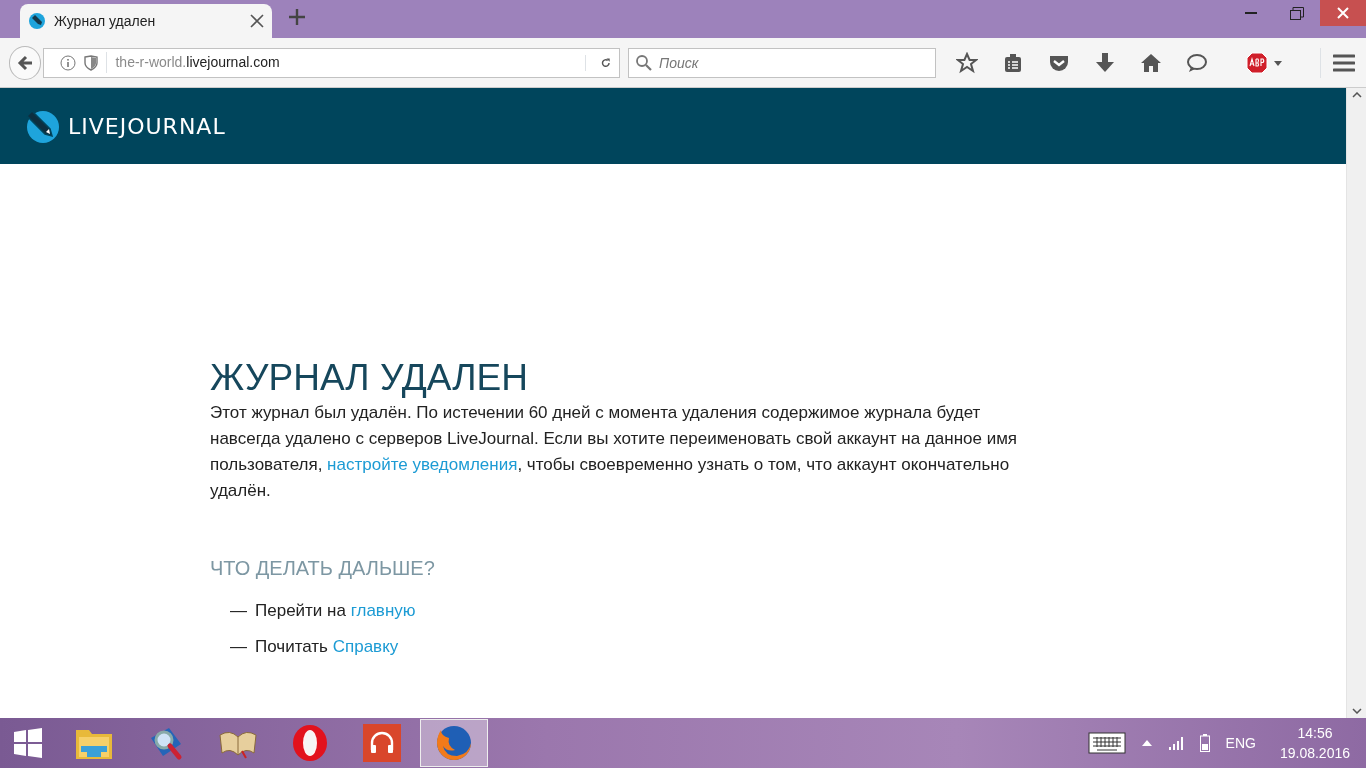 Image resolution: width=1366 pixels, height=768 pixels. Describe the element at coordinates (967, 62) in the screenshot. I see `star-icon` at that location.